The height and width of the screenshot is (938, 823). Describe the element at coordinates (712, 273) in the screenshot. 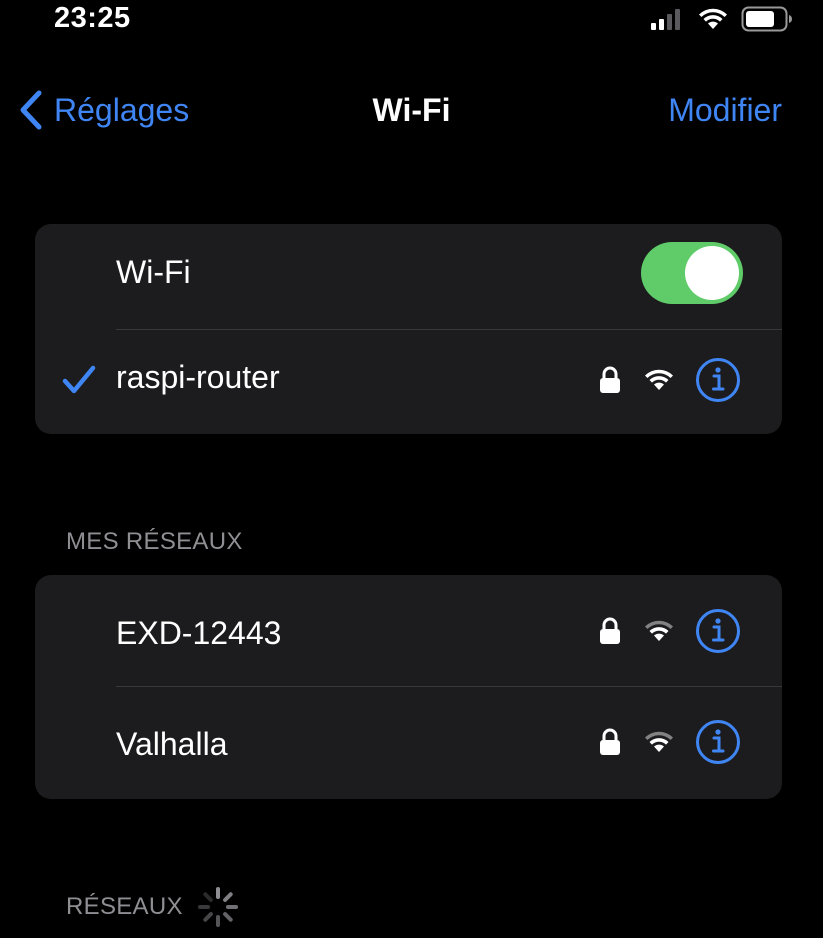

I see `toggle-knob` at that location.